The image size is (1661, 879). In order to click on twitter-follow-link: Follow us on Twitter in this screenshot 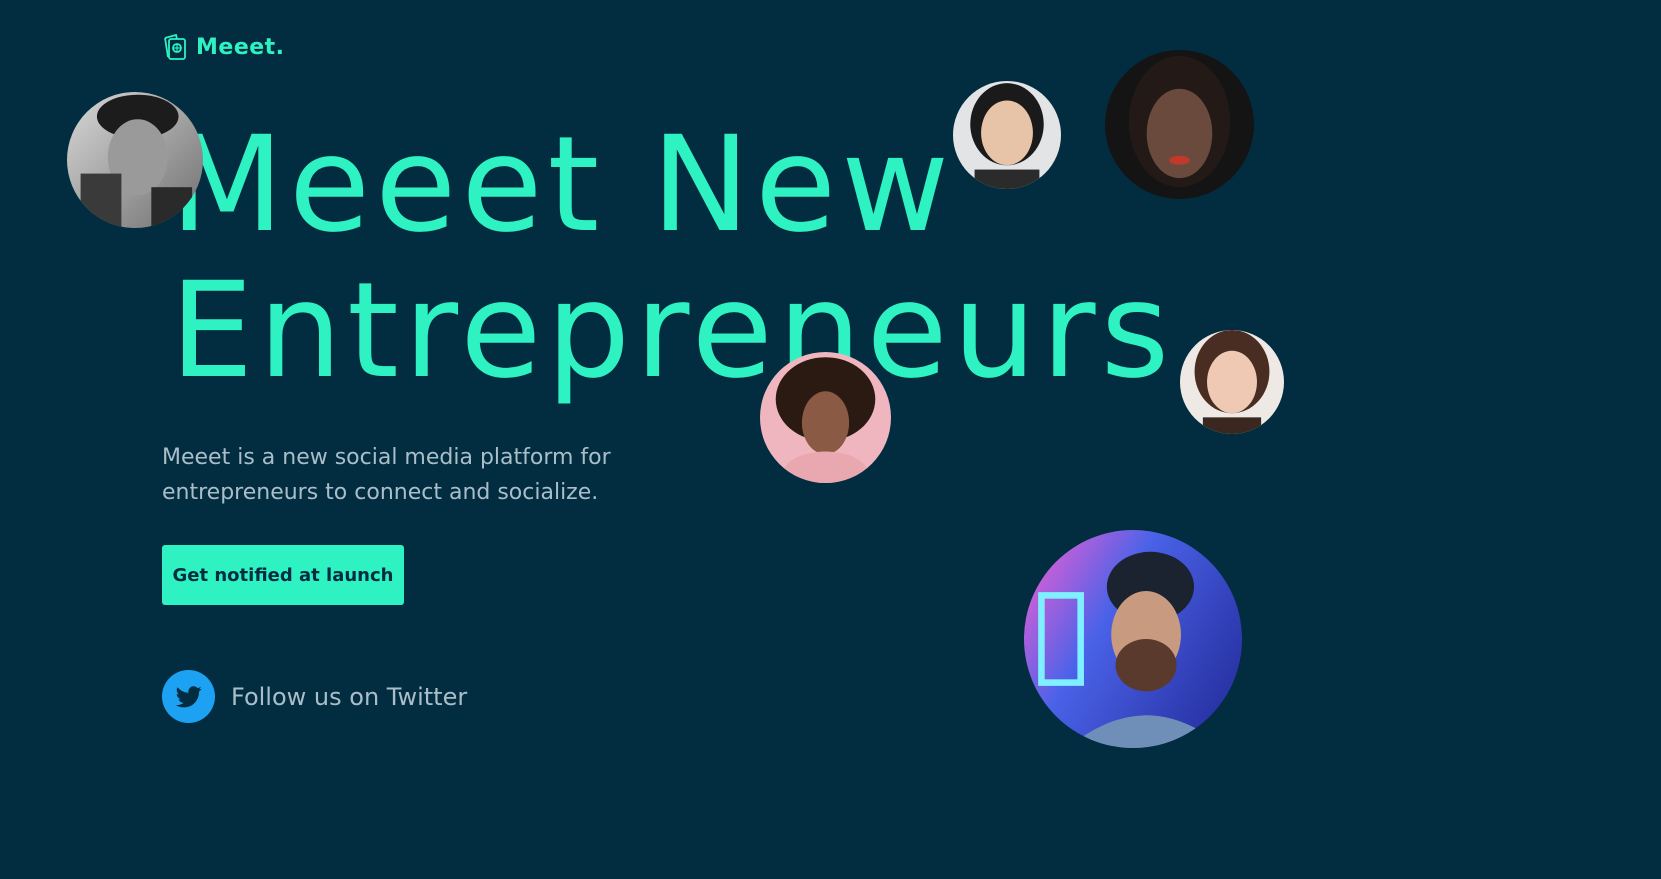, I will do `click(314, 696)`.